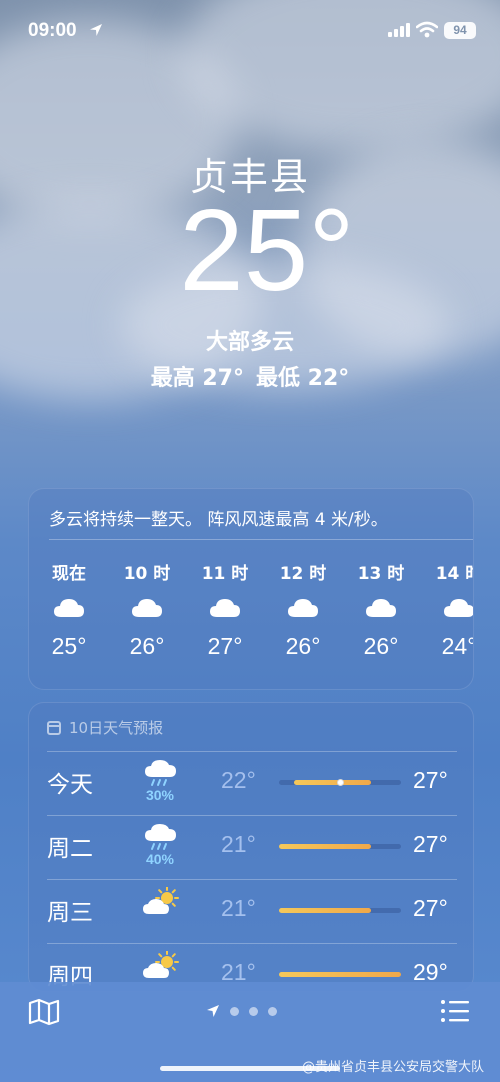 Image resolution: width=500 pixels, height=1082 pixels. What do you see at coordinates (69, 574) in the screenshot?
I see `hour-label: 现在` at bounding box center [69, 574].